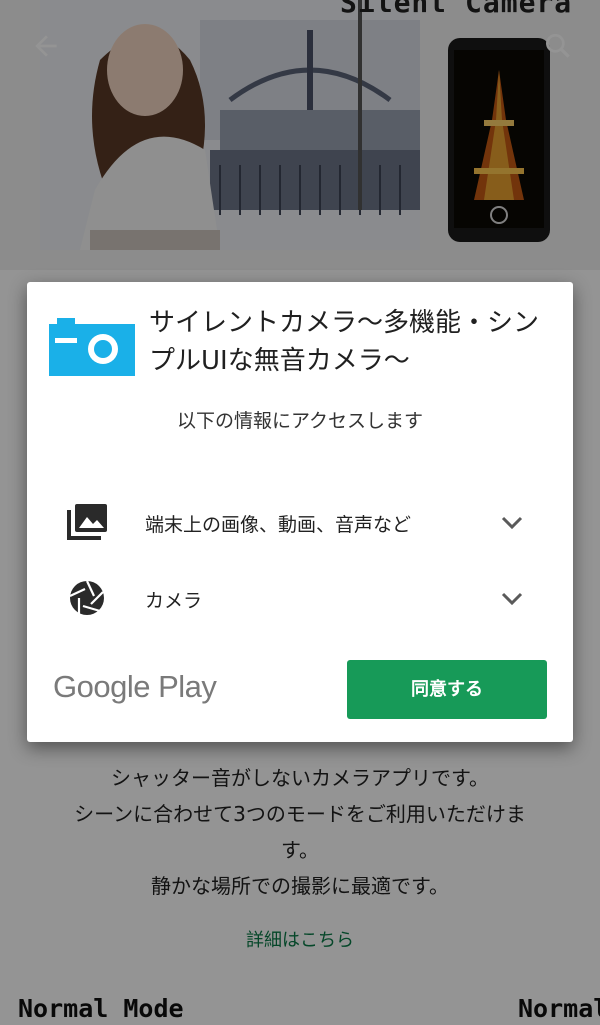 Image resolution: width=600 pixels, height=1025 pixels. I want to click on permission-row-media: 端末上の画像、動画、音声など, so click(300, 522).